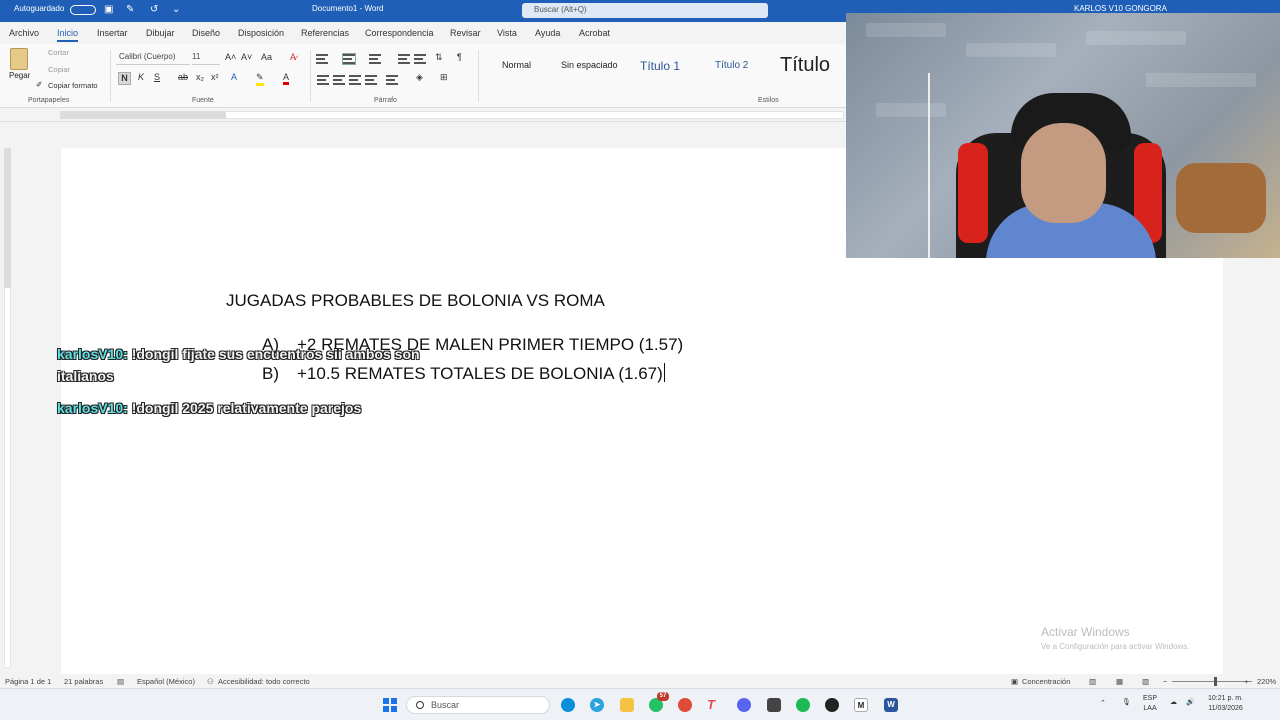 The height and width of the screenshot is (720, 1280). I want to click on clear-format-icon: A̷, so click(293, 57).